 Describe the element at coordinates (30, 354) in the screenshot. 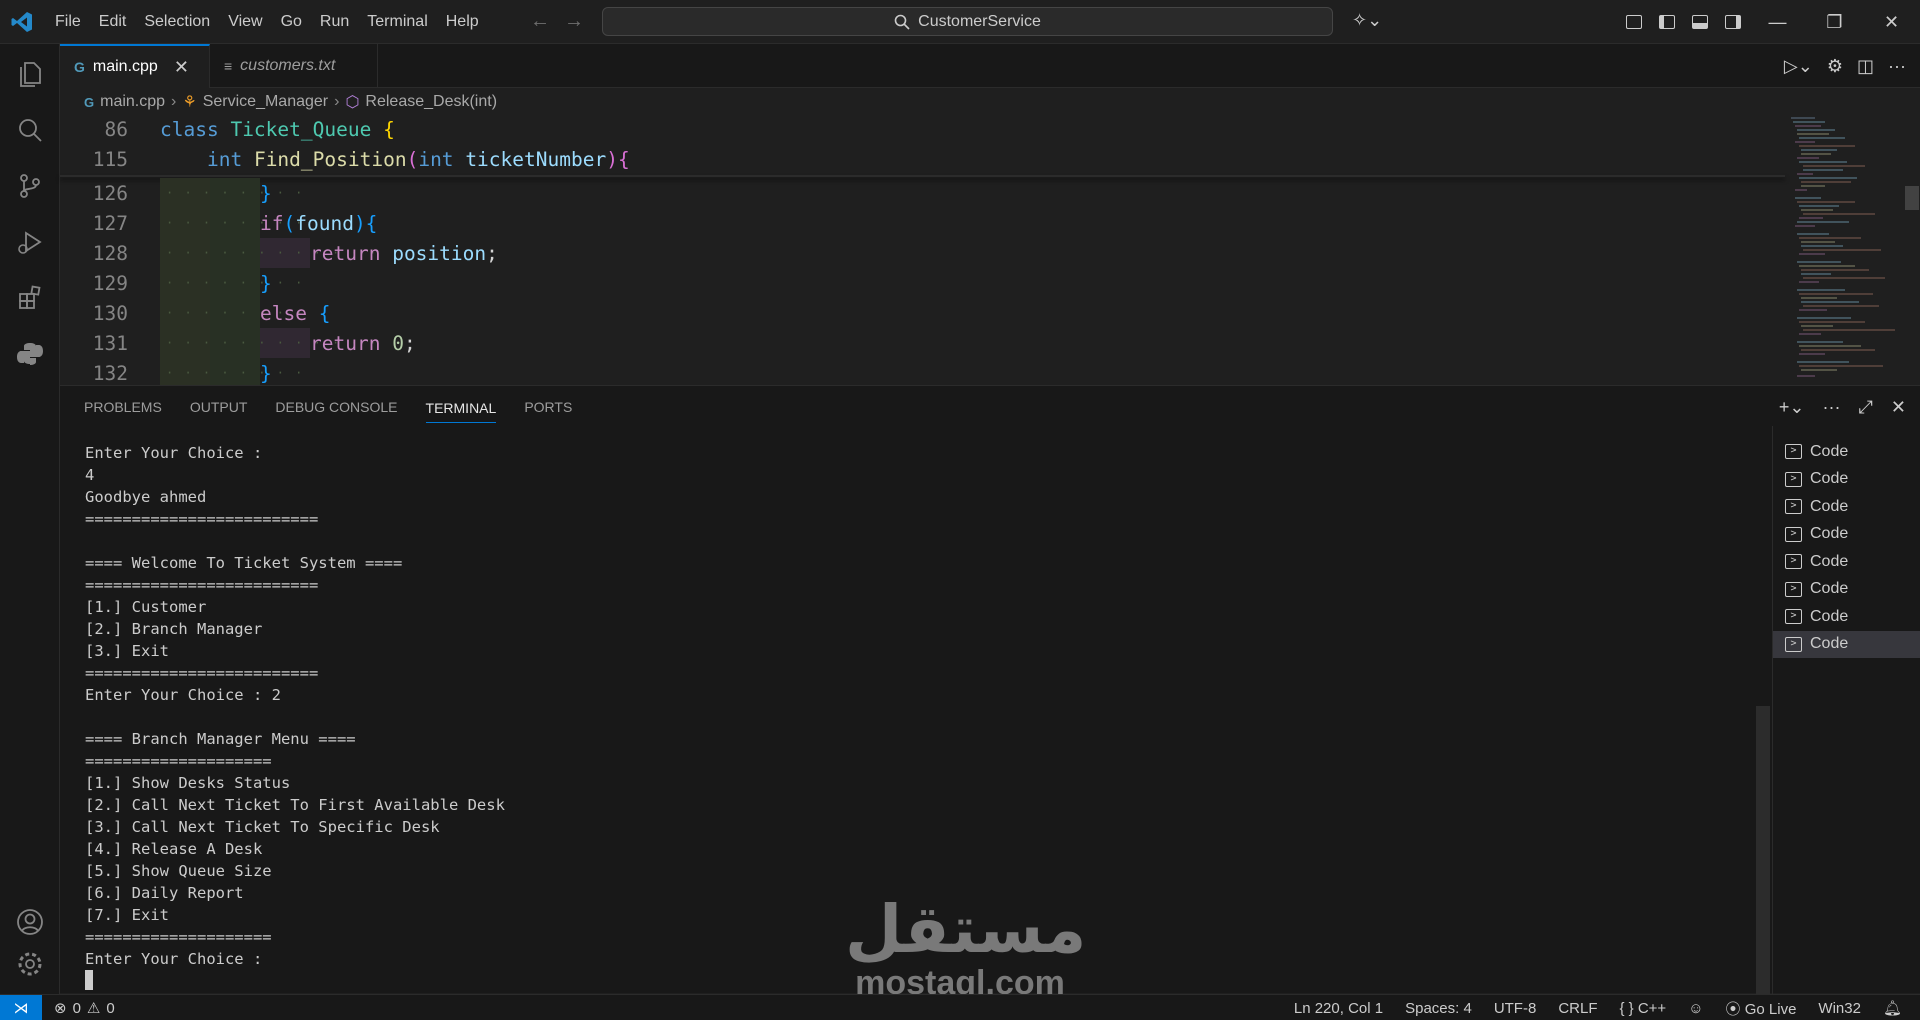

I see `python-icon` at that location.